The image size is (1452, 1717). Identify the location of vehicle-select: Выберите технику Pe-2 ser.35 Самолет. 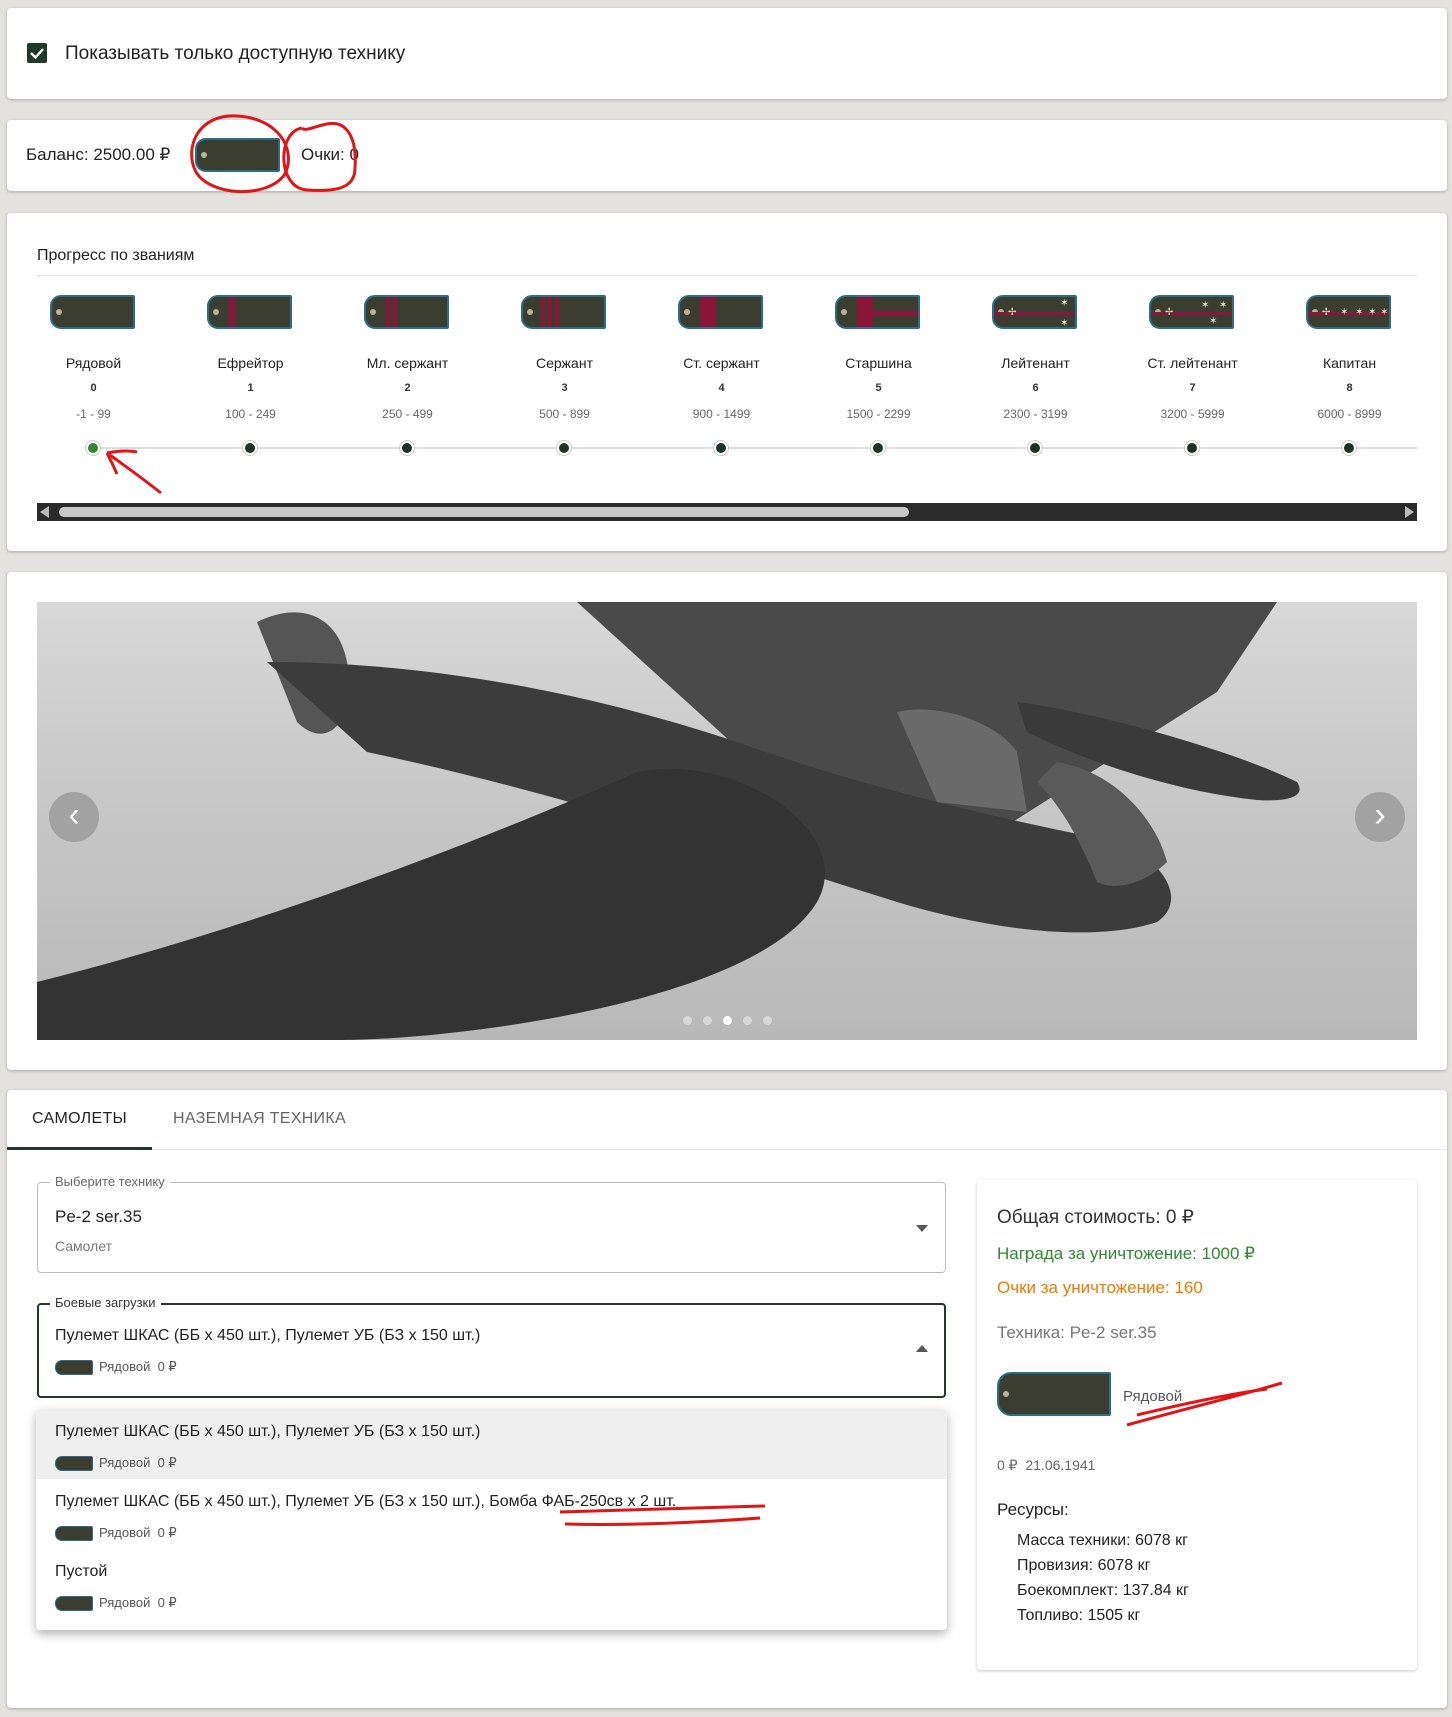
(491, 1223).